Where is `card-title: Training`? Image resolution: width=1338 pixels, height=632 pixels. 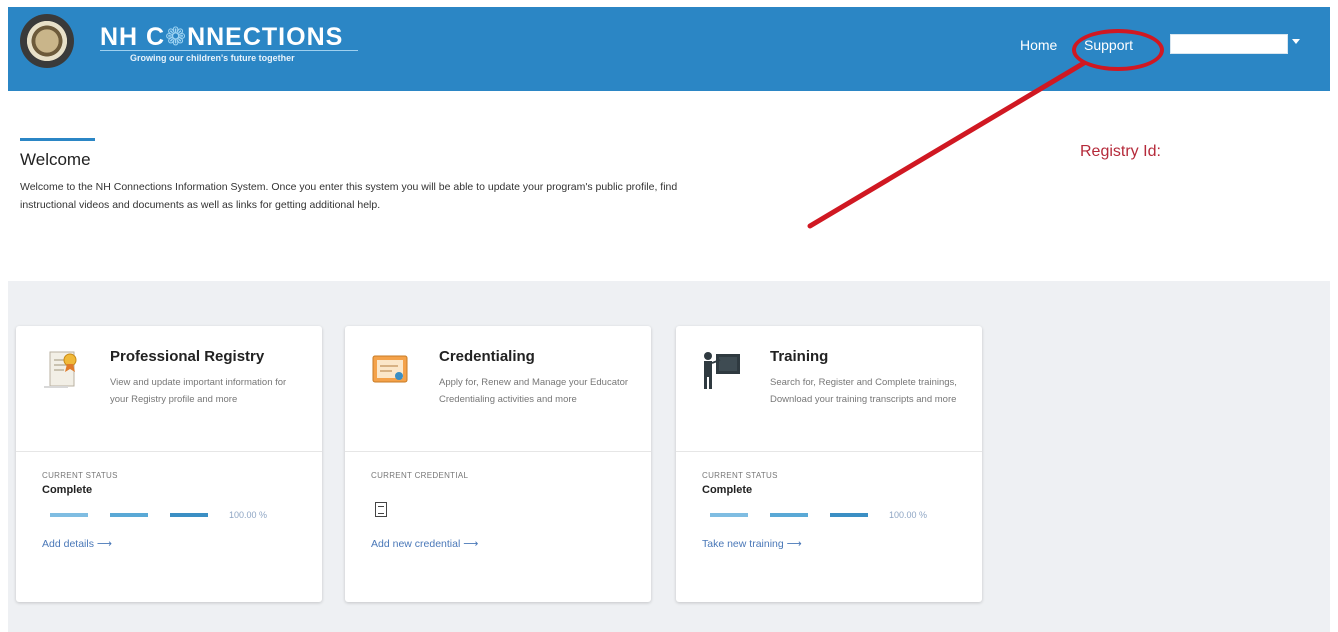 card-title: Training is located at coordinates (799, 356).